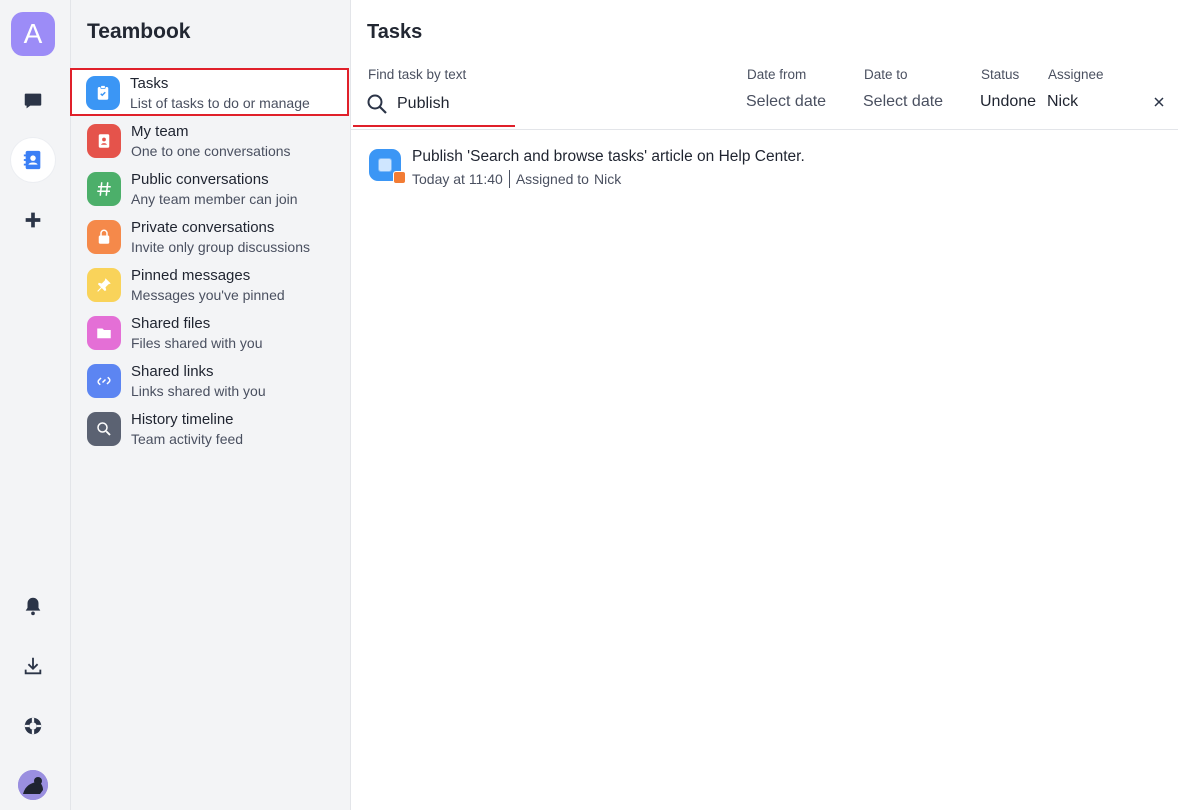 This screenshot has height=810, width=1178. What do you see at coordinates (35, 405) in the screenshot?
I see `app-rail: A` at bounding box center [35, 405].